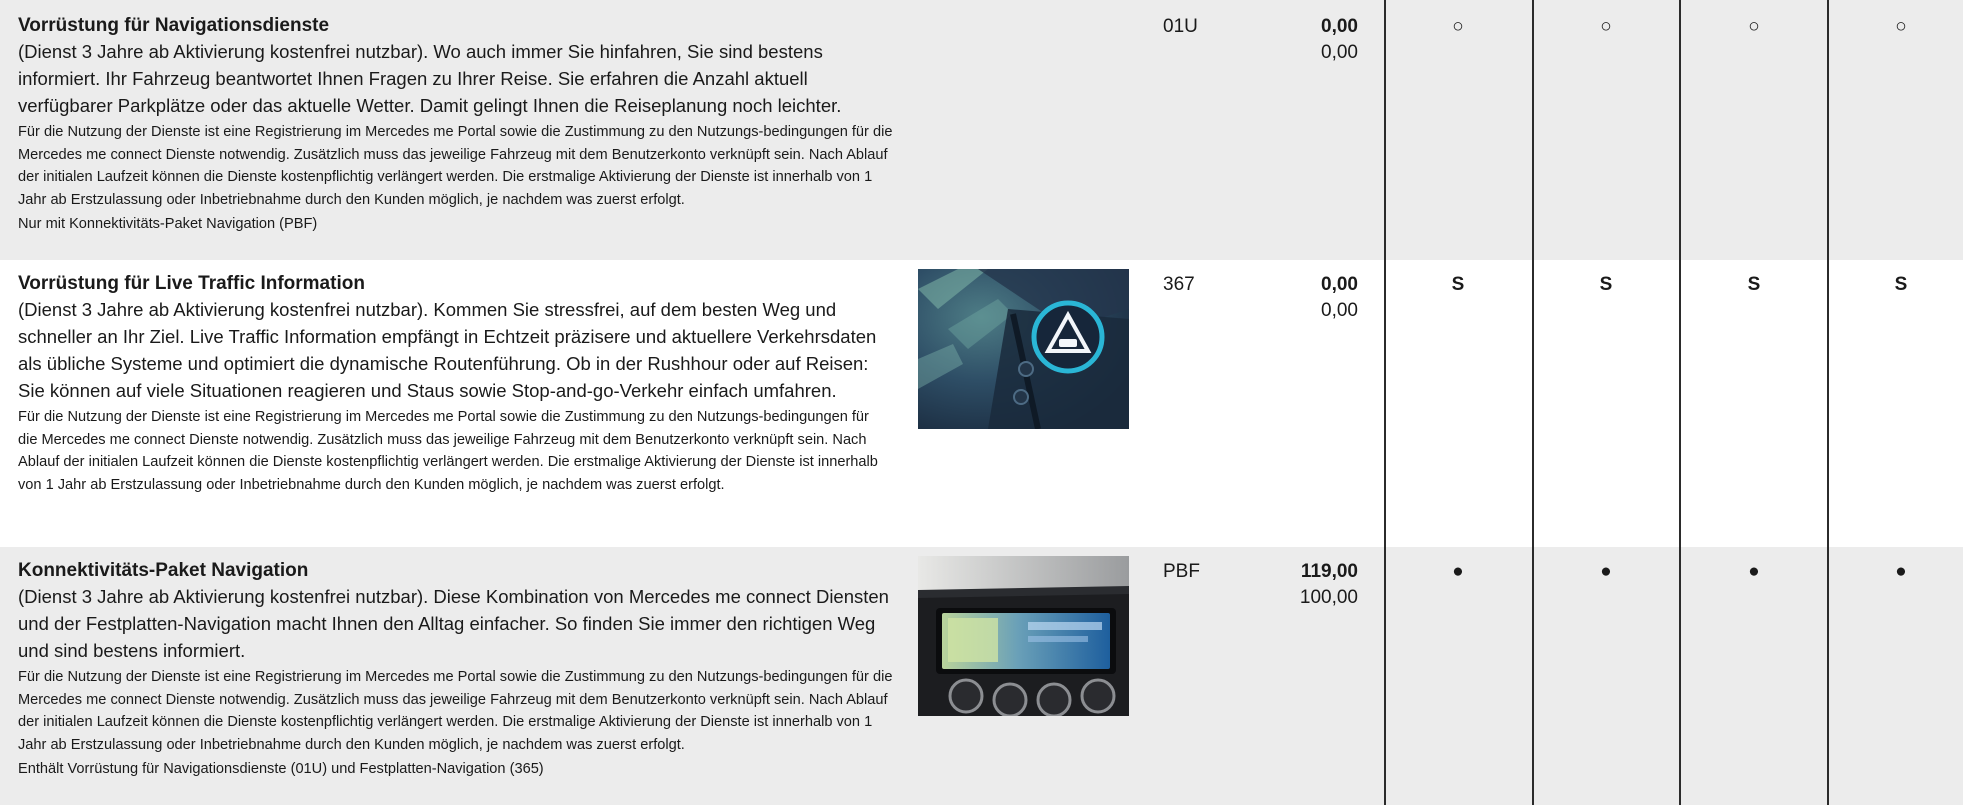 This screenshot has width=1963, height=805. I want to click on price-net: 100,00, so click(1328, 597).